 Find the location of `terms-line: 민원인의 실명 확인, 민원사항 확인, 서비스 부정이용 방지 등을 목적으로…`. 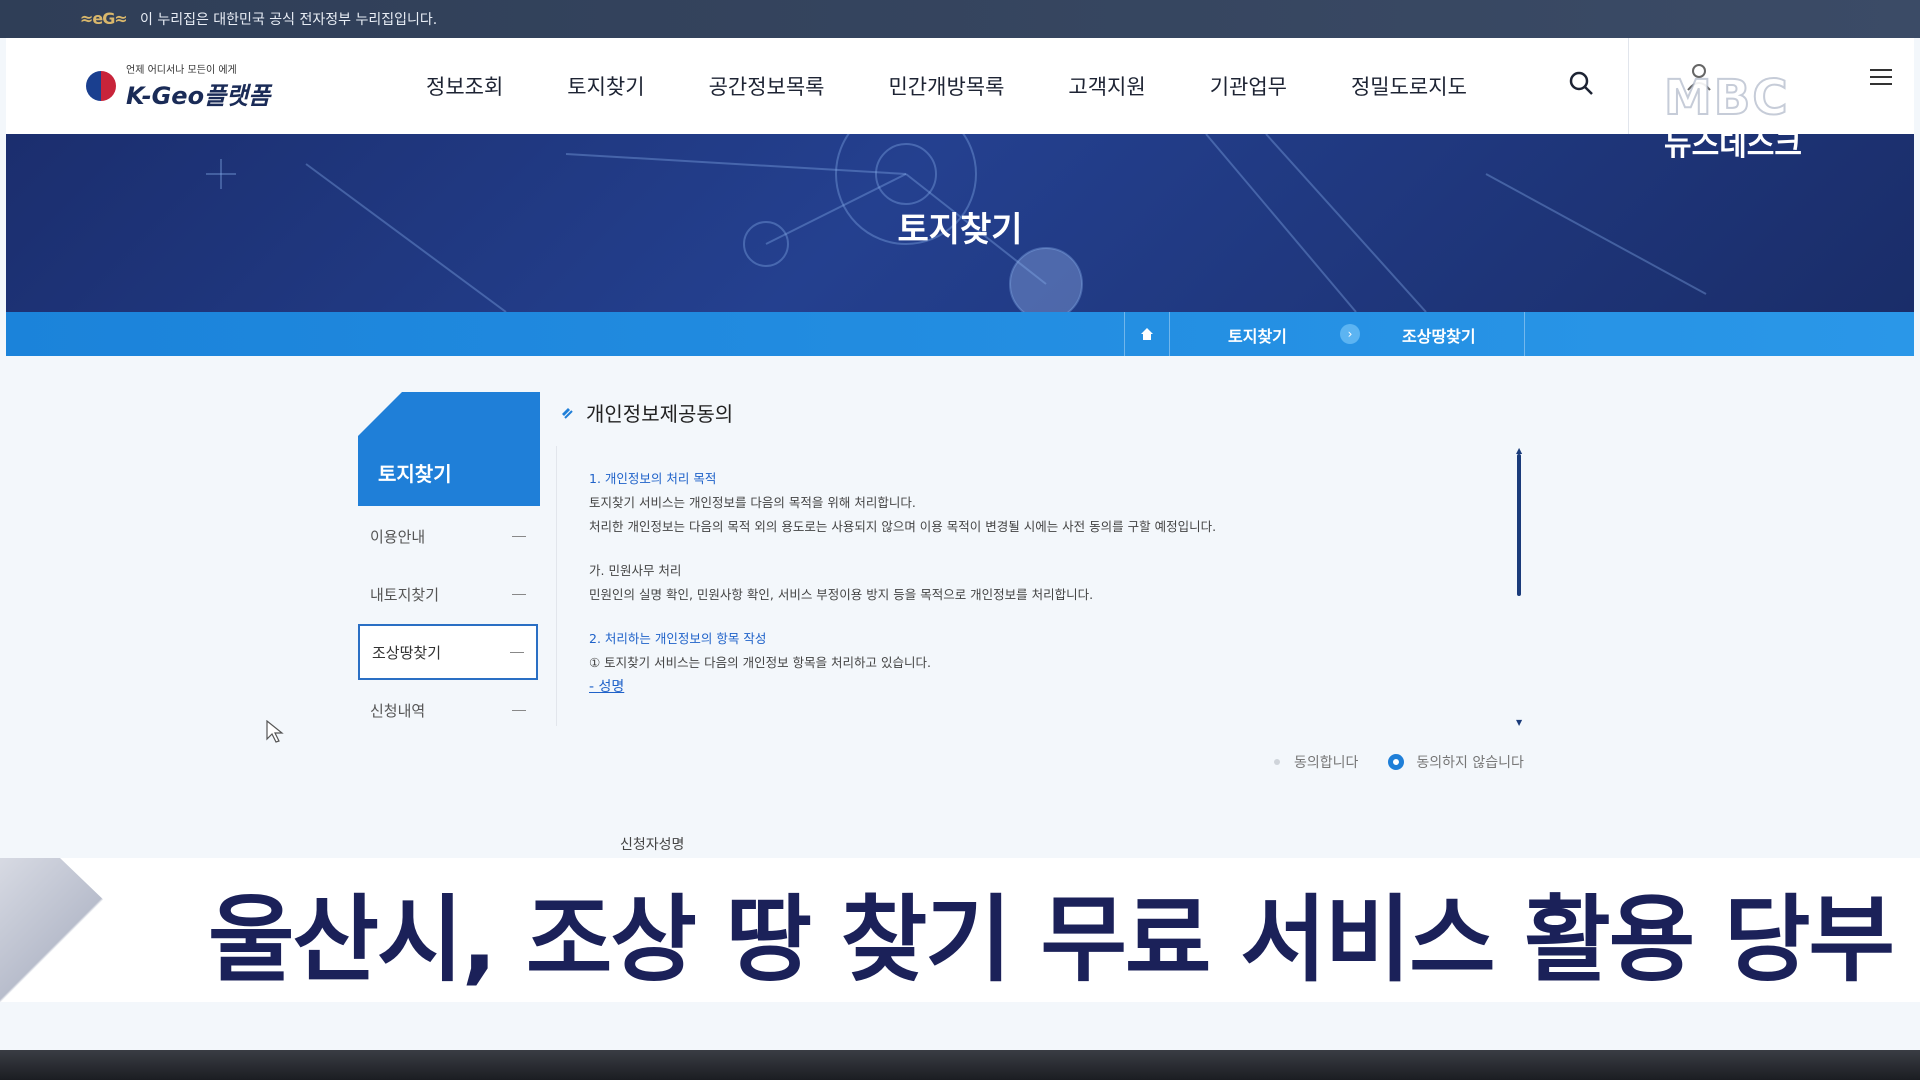

terms-line: 민원인의 실명 확인, 민원사항 확인, 서비스 부정이용 방지 등을 목적으로… is located at coordinates (841, 594).